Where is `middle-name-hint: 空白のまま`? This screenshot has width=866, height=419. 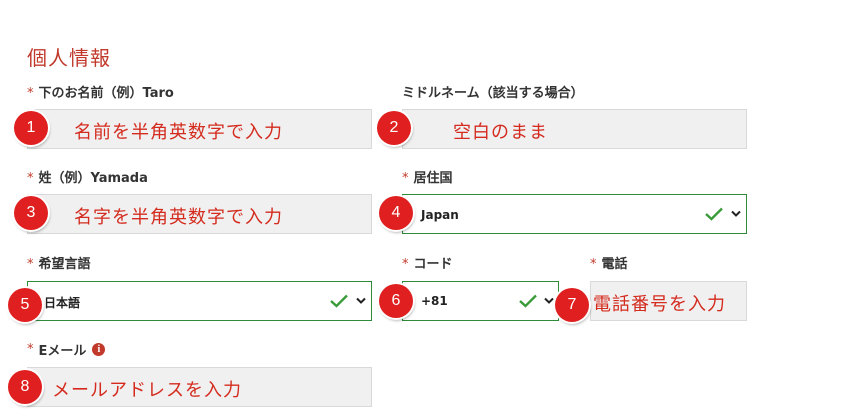 middle-name-hint: 空白のまま is located at coordinates (500, 132).